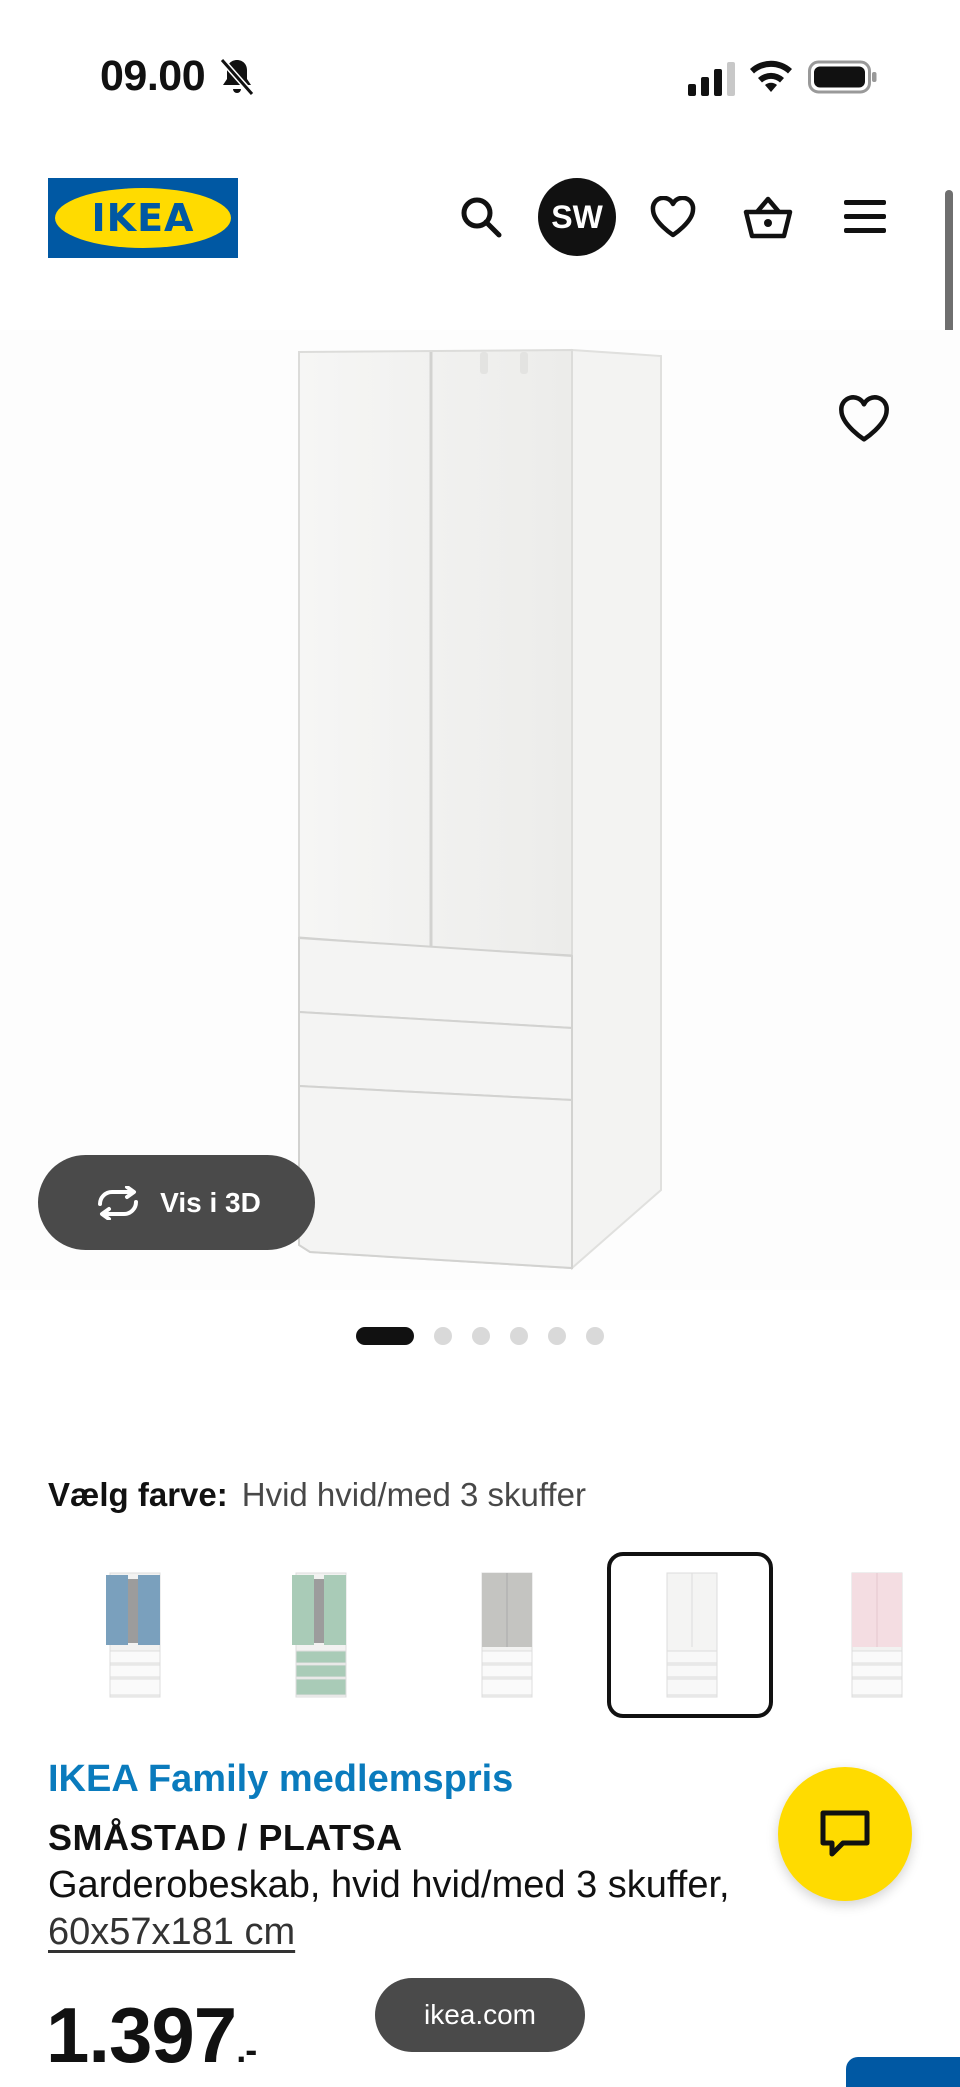 The width and height of the screenshot is (960, 2087). I want to click on cellular-signal-icon, so click(711, 79).